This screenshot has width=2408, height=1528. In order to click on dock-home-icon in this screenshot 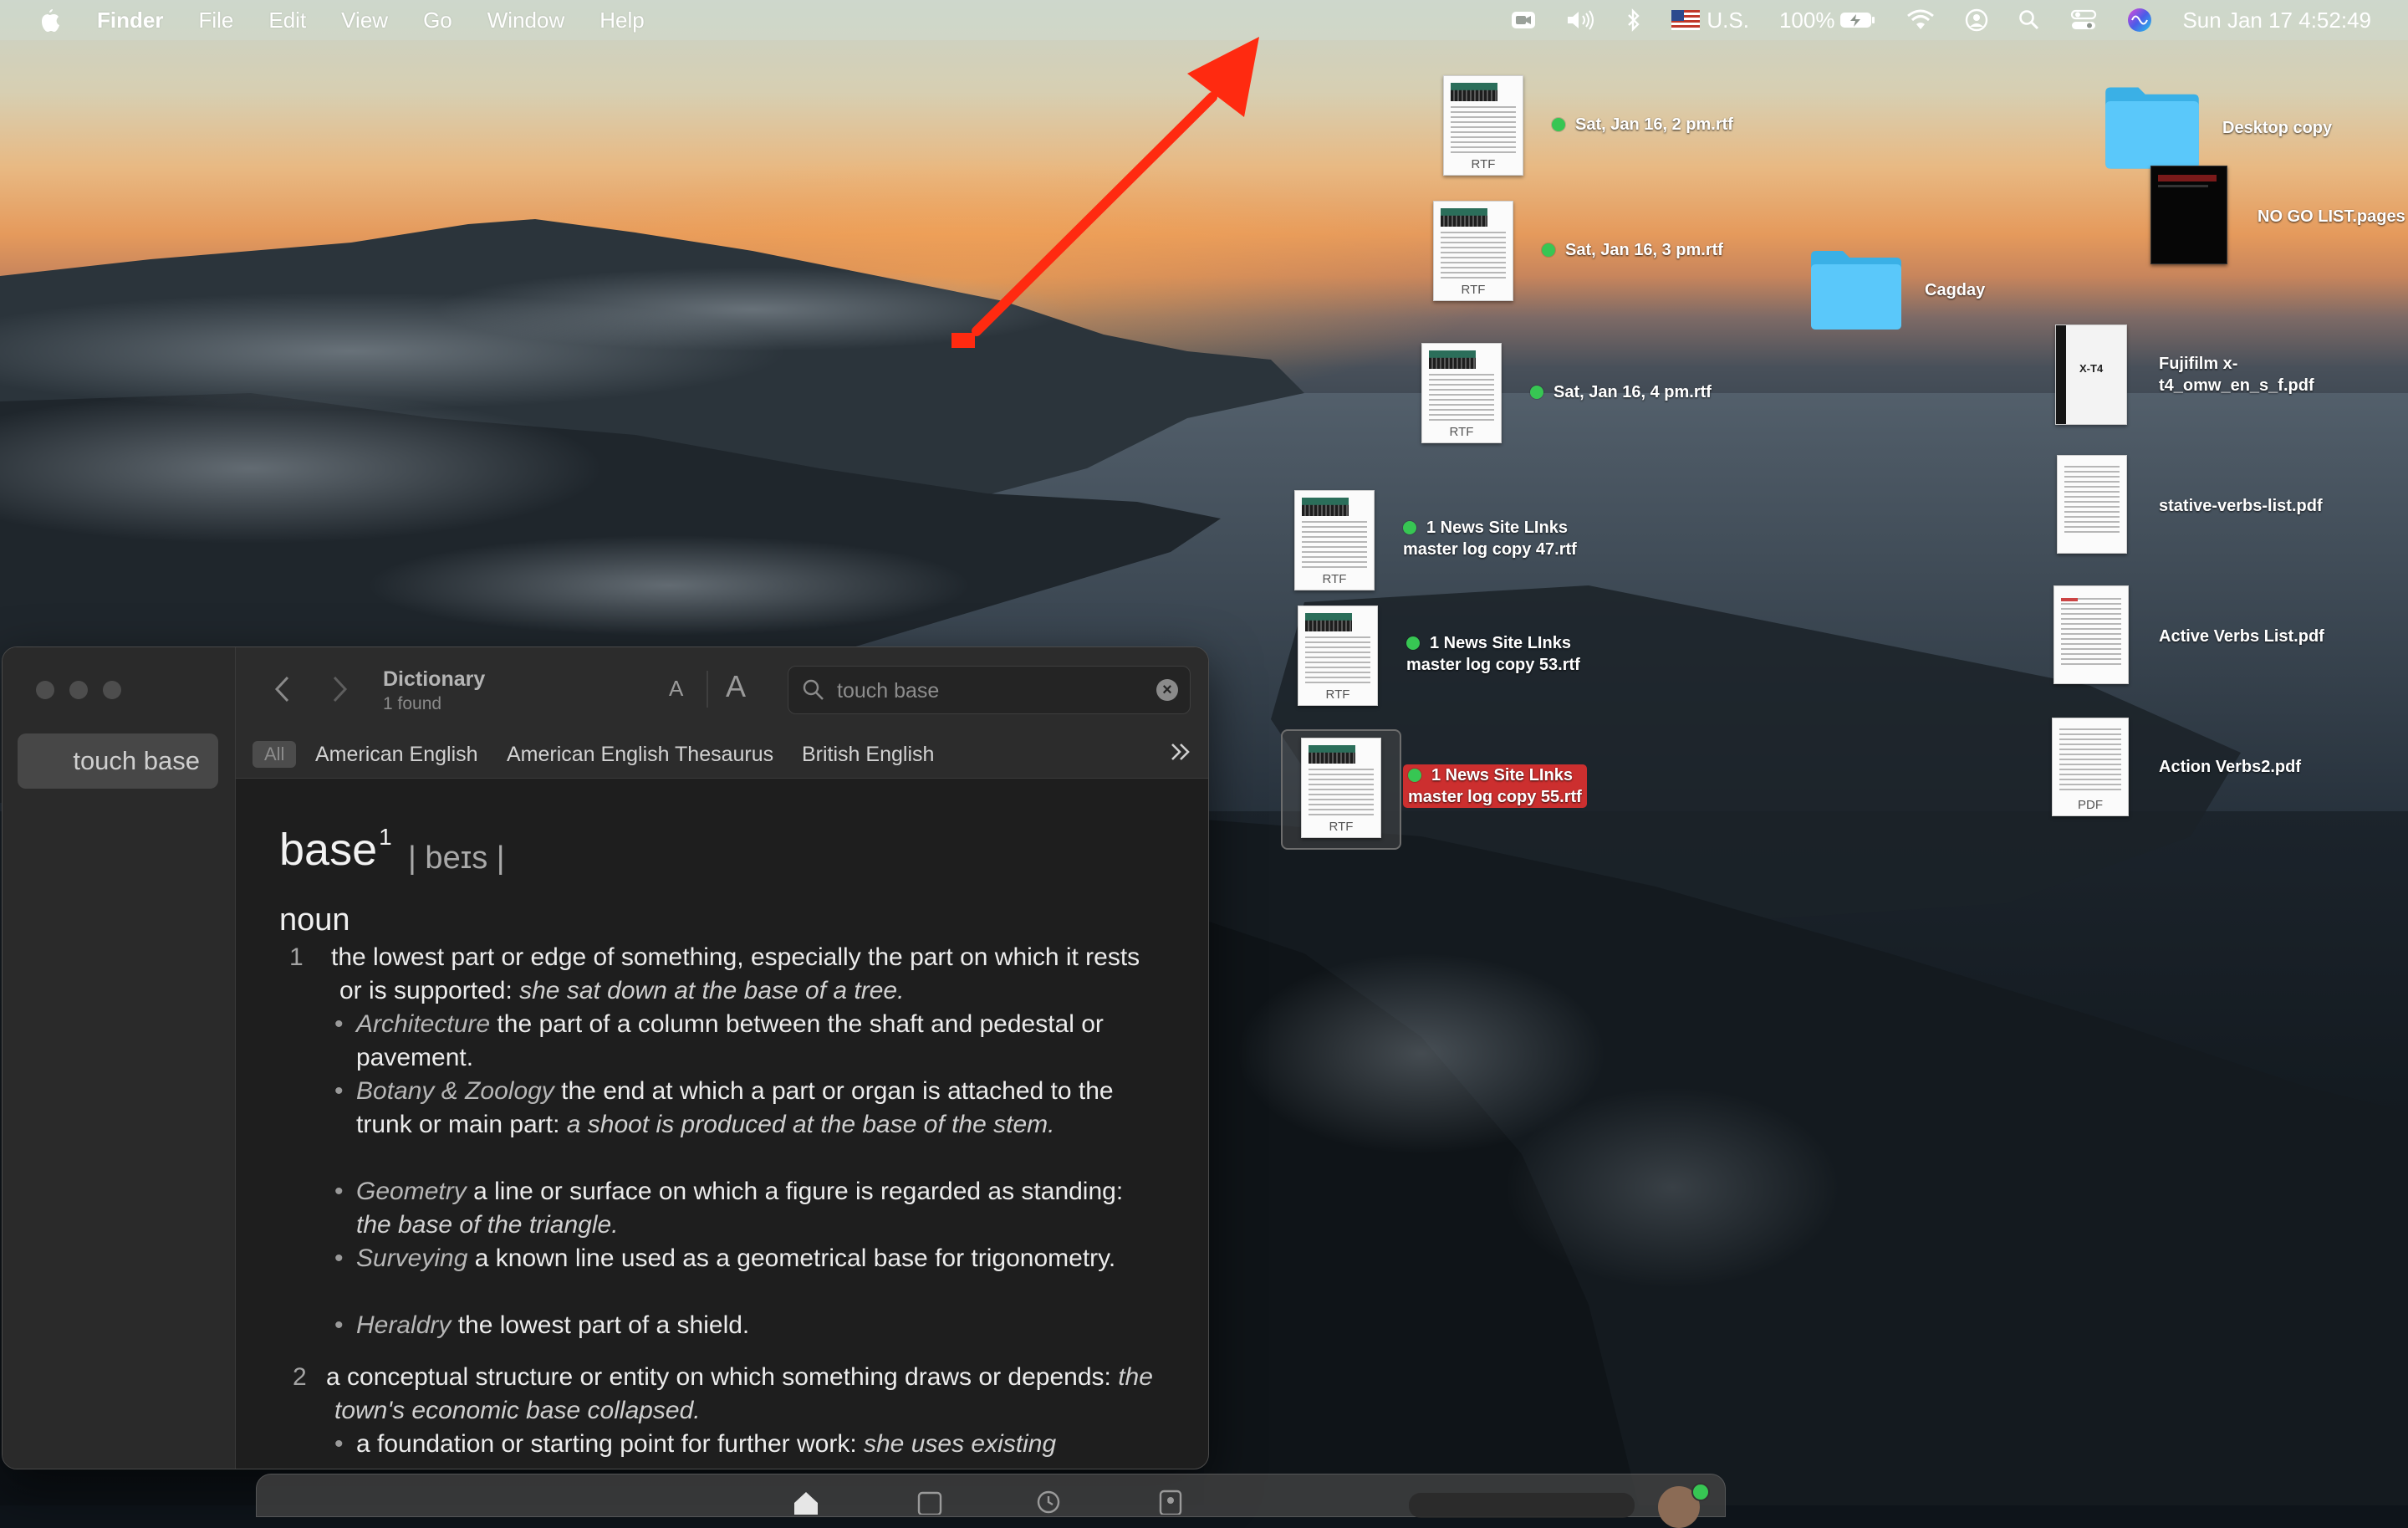, I will do `click(806, 1503)`.